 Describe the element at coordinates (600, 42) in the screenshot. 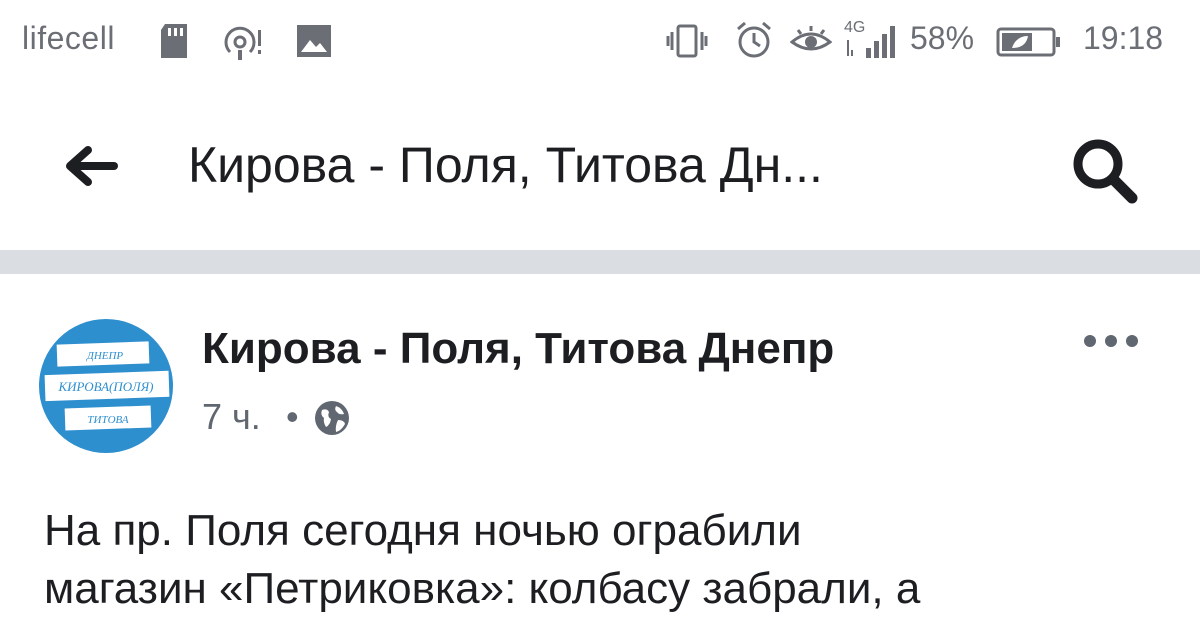

I see `status-bar: lifecell 4G 58% 19:18` at that location.